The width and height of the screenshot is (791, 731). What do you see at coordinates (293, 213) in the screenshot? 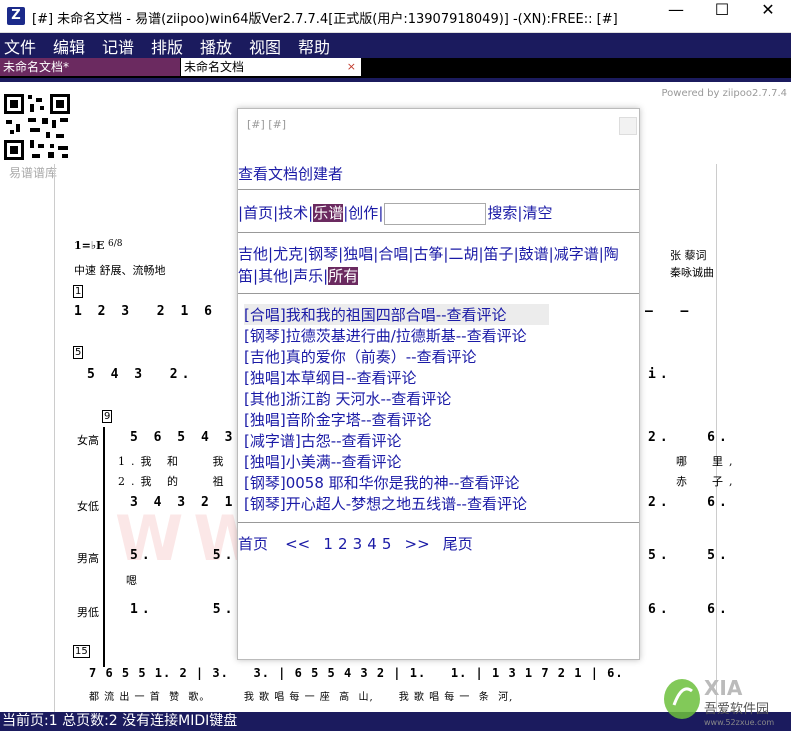
I see `nav-tech-link: 技术` at bounding box center [293, 213].